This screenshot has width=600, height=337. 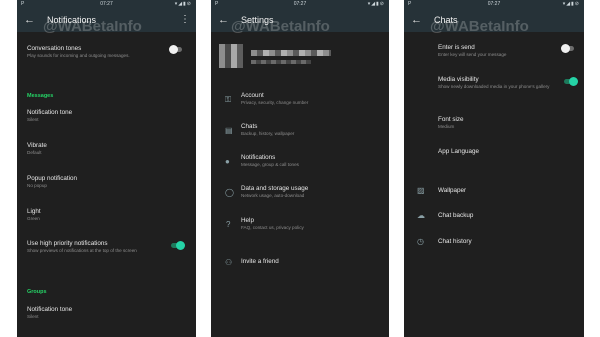 What do you see at coordinates (421, 215) in the screenshot?
I see `cloud-backup-icon: ☁` at bounding box center [421, 215].